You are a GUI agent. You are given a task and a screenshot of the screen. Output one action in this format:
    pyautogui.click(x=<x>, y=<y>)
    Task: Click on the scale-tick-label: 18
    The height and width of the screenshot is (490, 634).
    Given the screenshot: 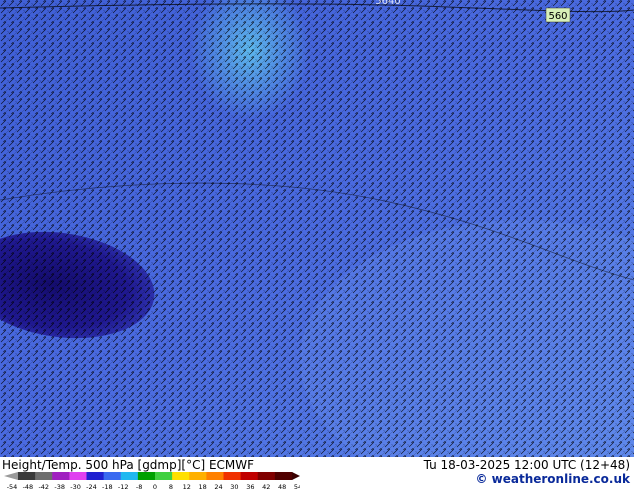 What is the action you would take?
    pyautogui.click(x=203, y=486)
    